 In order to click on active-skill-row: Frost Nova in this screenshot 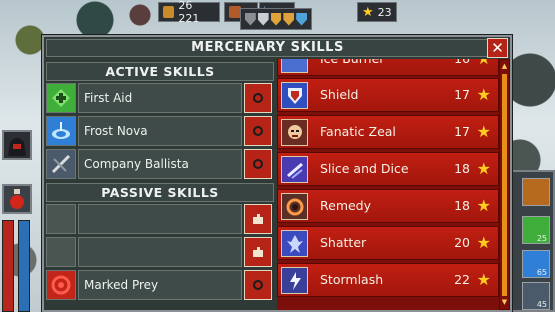, I will do `click(160, 131)`.